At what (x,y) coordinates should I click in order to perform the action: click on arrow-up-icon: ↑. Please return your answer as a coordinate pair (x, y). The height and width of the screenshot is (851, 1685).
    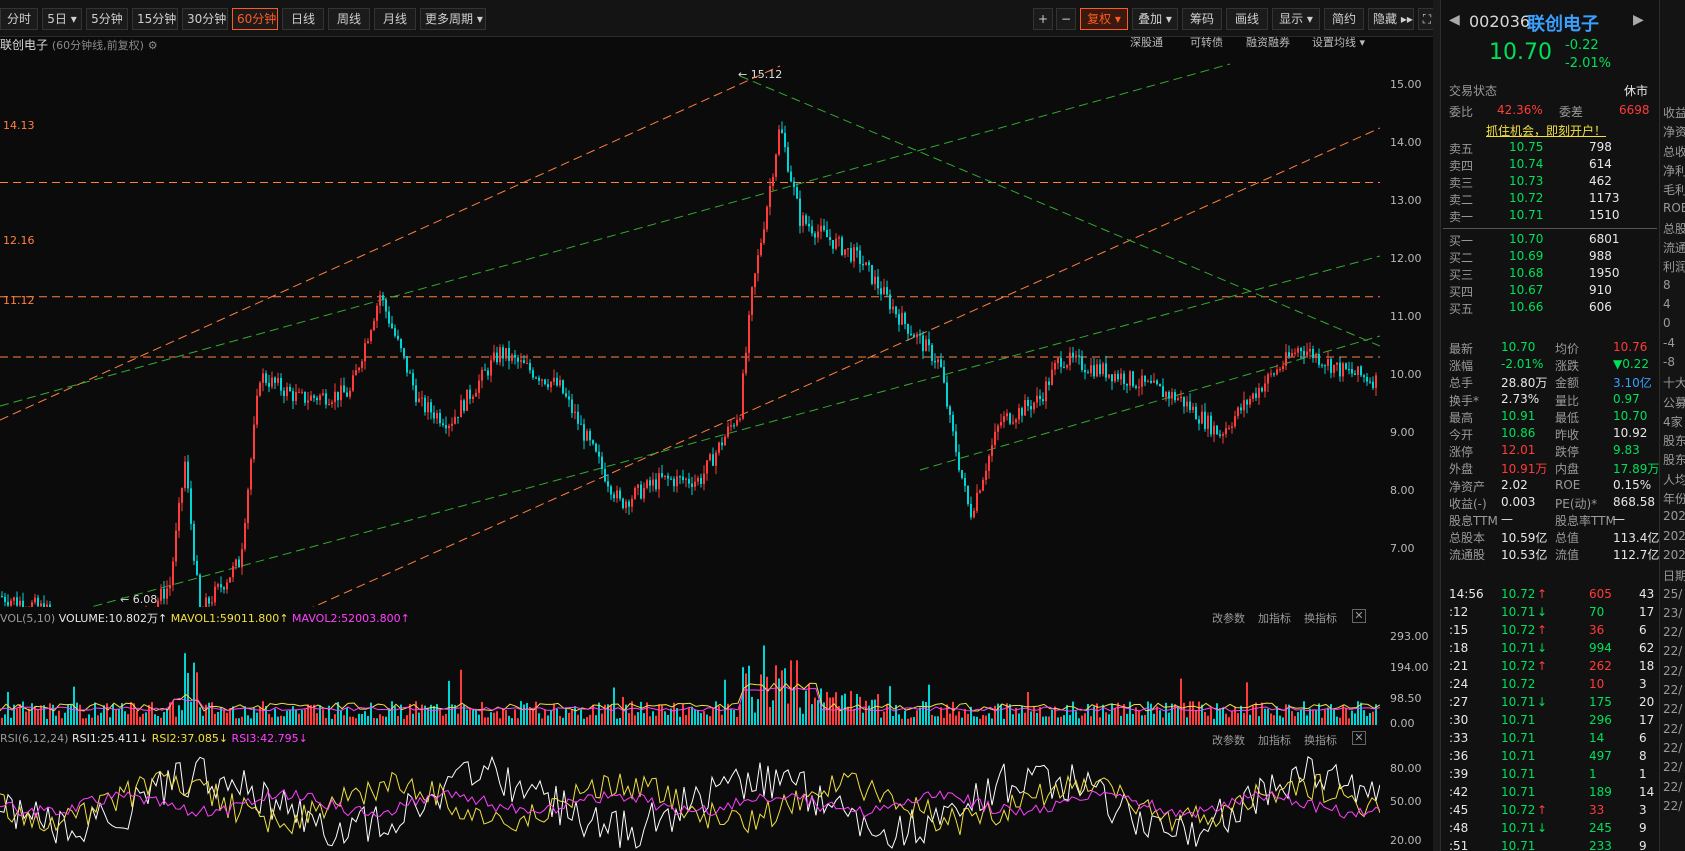
    Looking at the image, I should click on (1542, 594).